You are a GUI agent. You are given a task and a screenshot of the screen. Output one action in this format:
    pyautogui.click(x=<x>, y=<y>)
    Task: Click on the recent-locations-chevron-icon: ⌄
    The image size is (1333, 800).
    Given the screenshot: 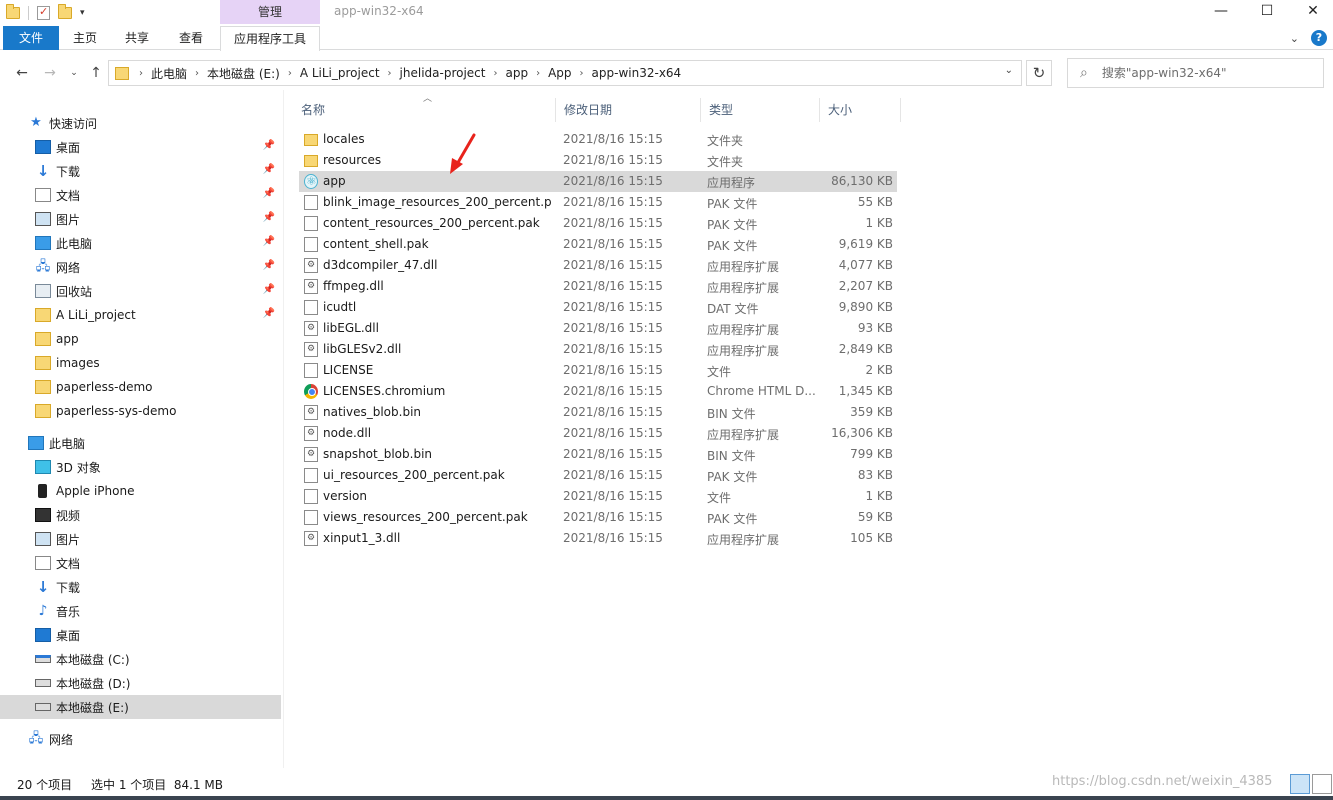 What is the action you would take?
    pyautogui.click(x=74, y=73)
    